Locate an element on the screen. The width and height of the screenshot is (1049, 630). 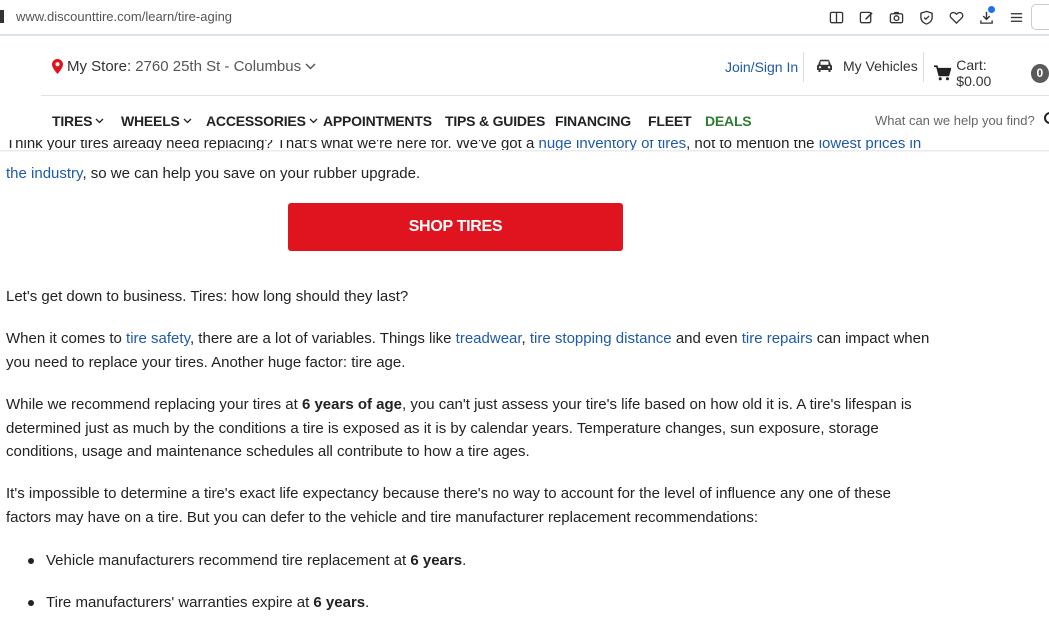
nav-label: DEALS is located at coordinates (728, 121).